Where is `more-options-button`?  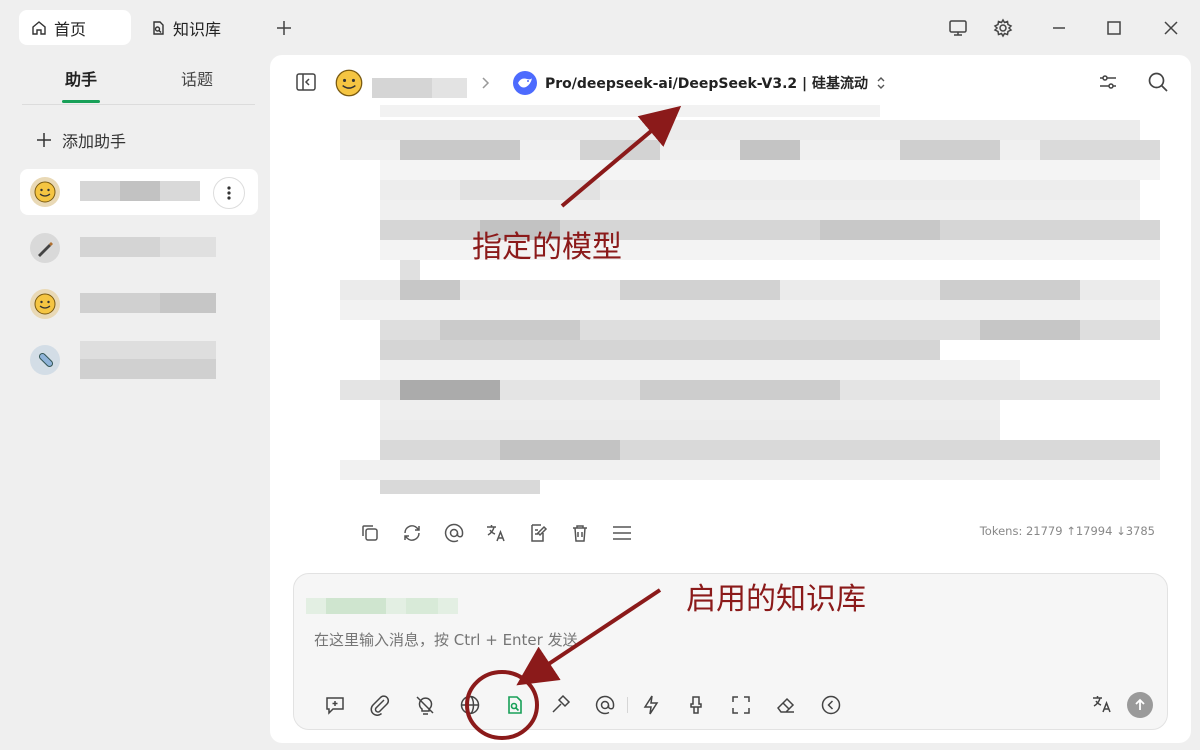 more-options-button is located at coordinates (229, 193).